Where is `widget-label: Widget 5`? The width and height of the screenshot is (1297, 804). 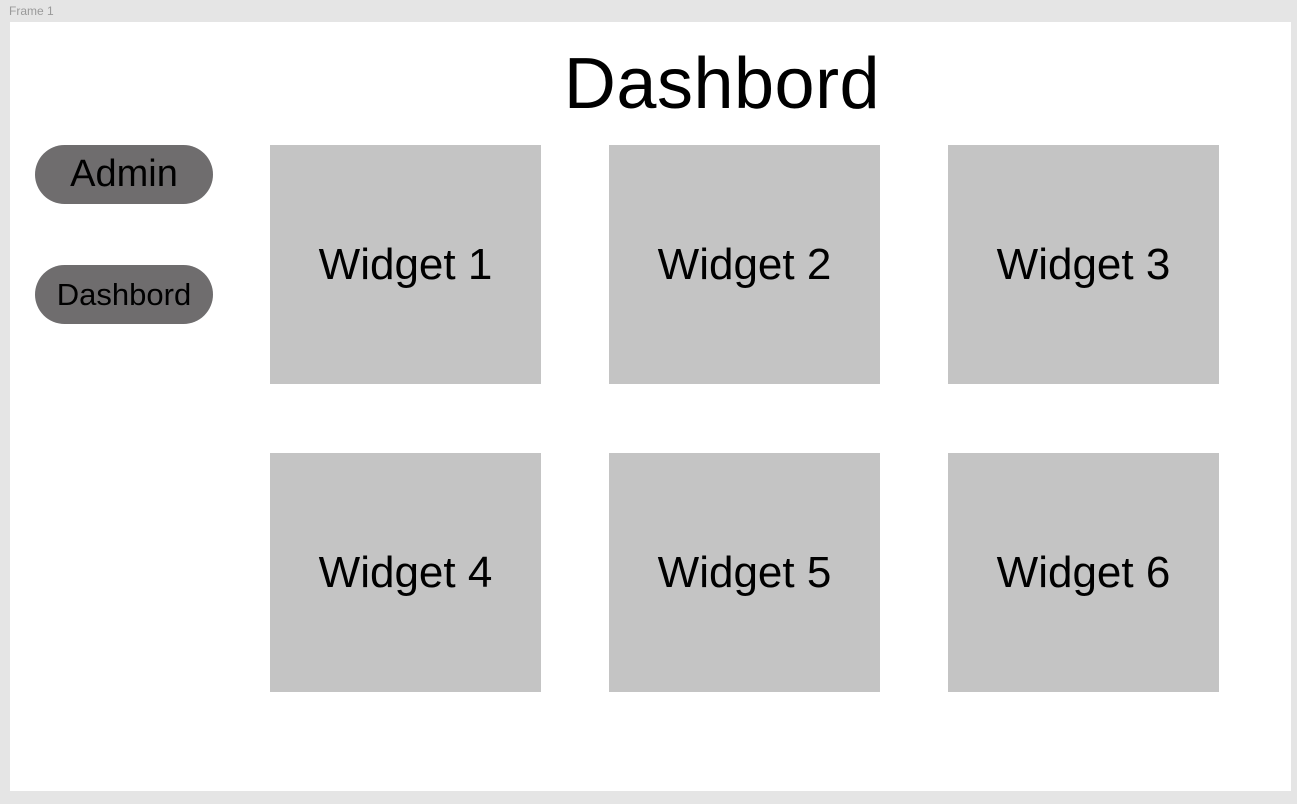
widget-label: Widget 5 is located at coordinates (744, 572).